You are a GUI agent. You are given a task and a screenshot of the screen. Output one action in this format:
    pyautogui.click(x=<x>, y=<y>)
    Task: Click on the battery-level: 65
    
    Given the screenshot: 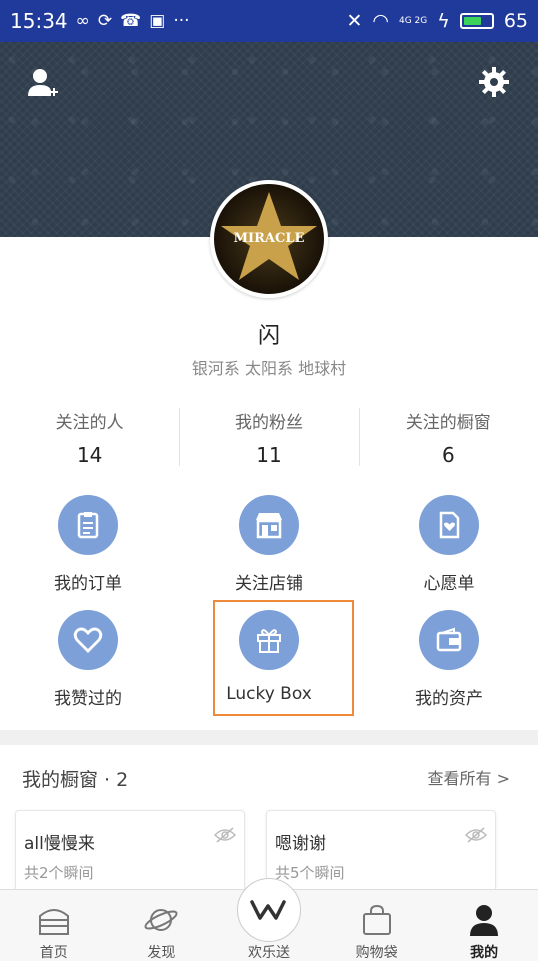 What is the action you would take?
    pyautogui.click(x=515, y=21)
    